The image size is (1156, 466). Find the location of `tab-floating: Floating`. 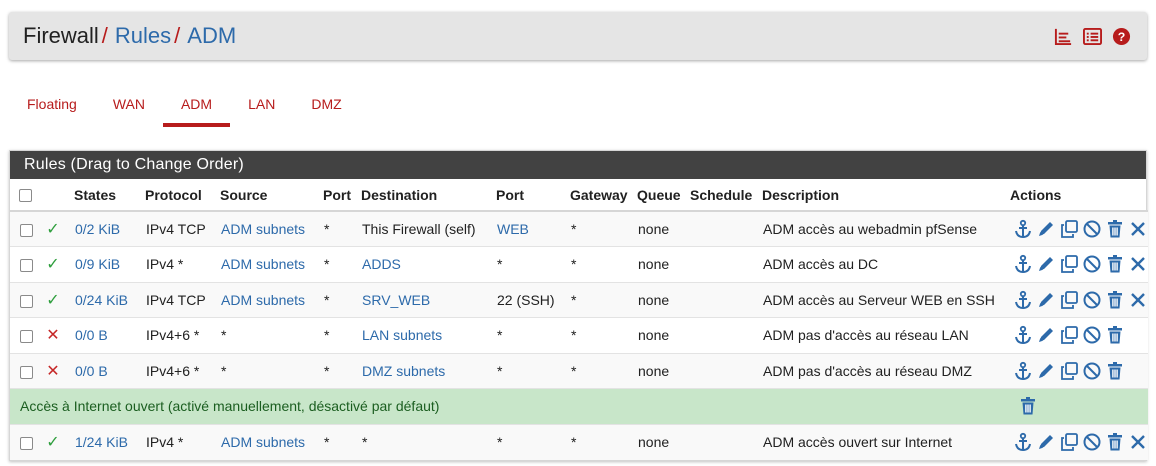

tab-floating: Floating is located at coordinates (52, 109).